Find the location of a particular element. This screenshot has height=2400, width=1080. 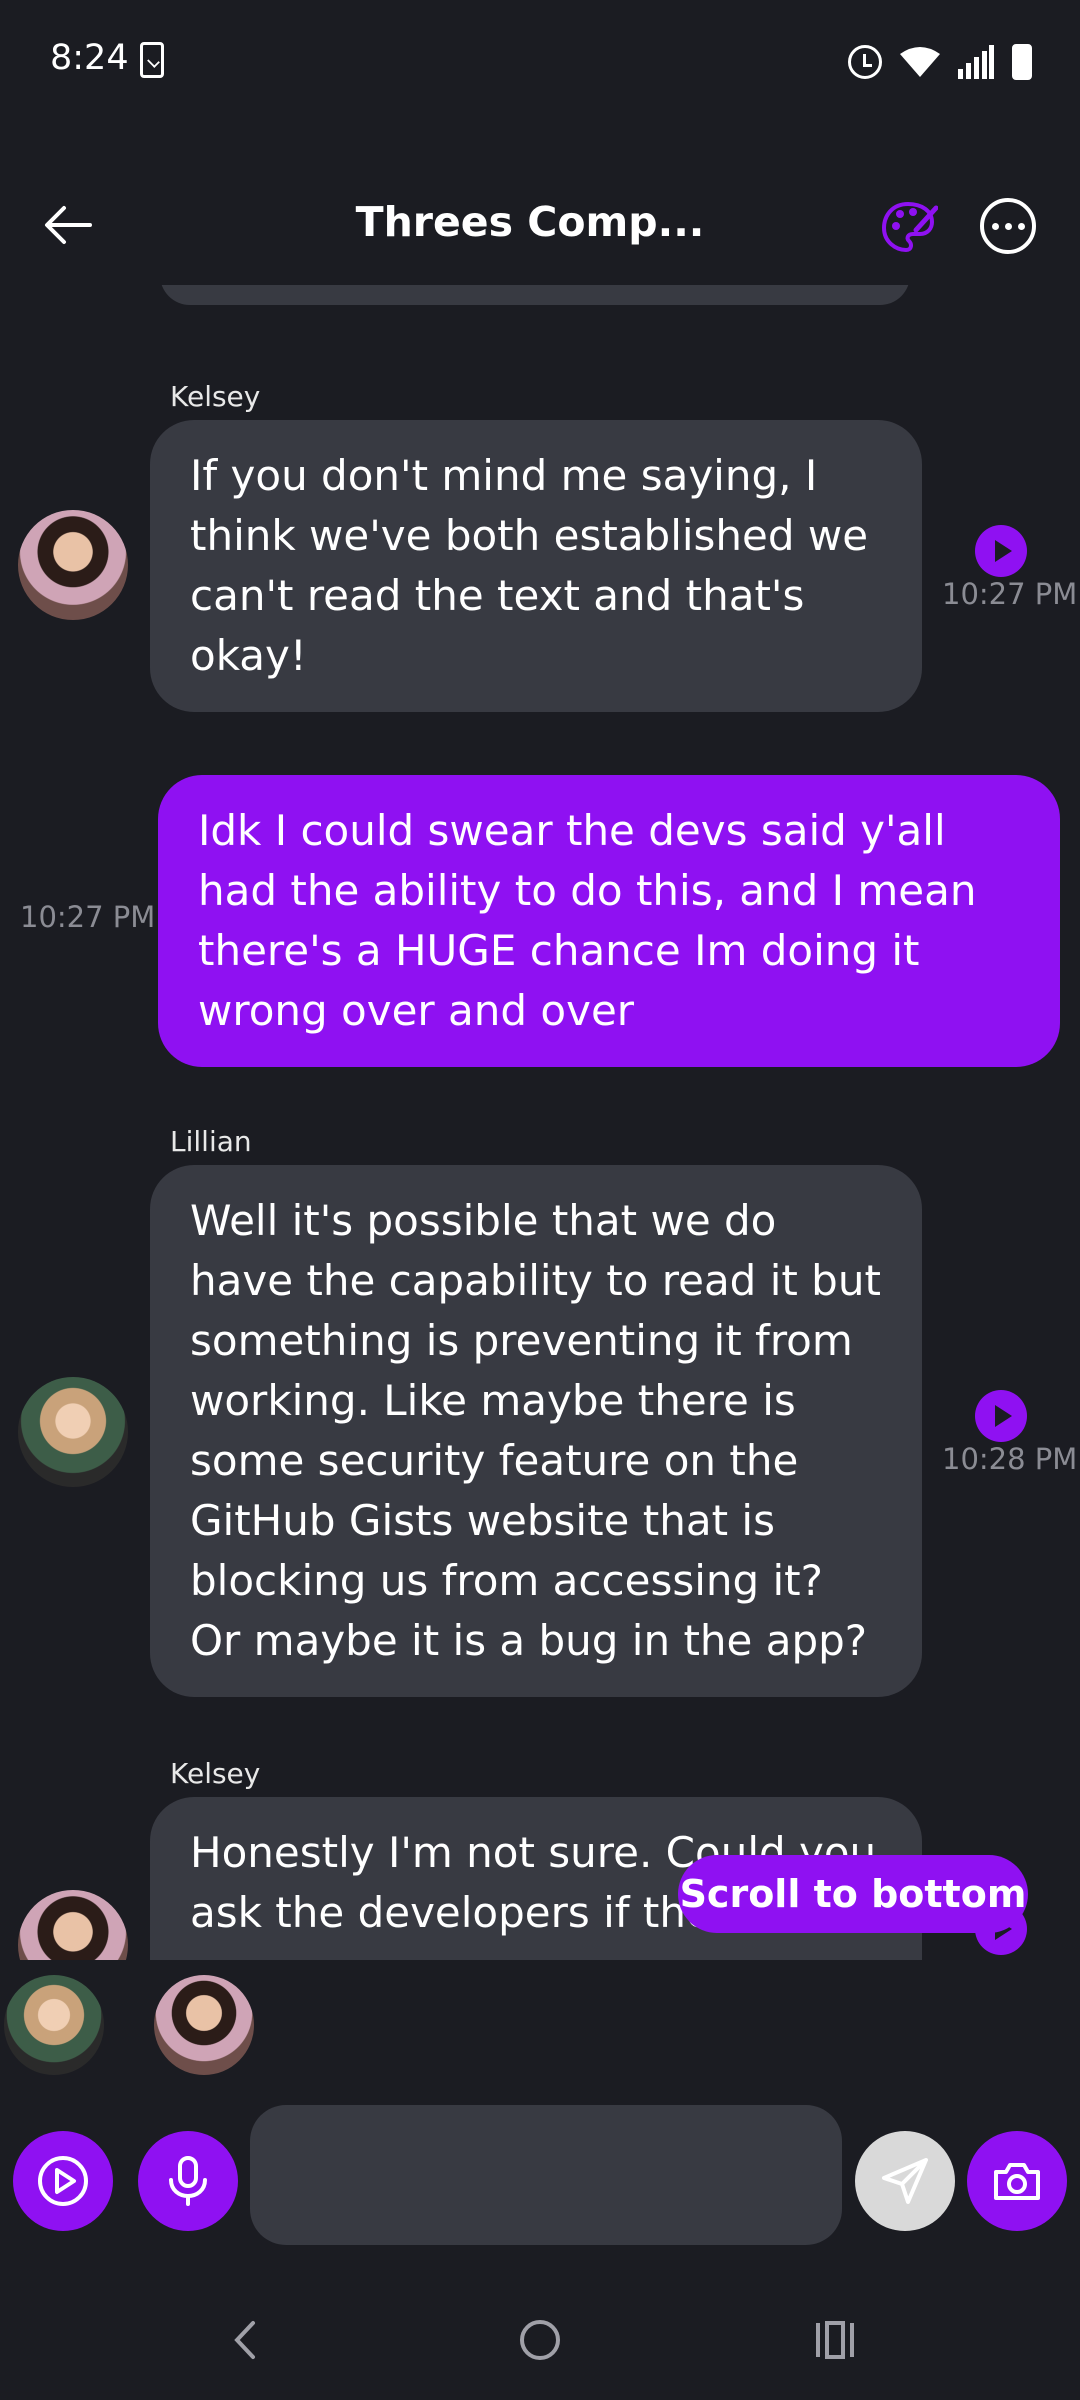

system-nav-bar is located at coordinates (540, 2345).